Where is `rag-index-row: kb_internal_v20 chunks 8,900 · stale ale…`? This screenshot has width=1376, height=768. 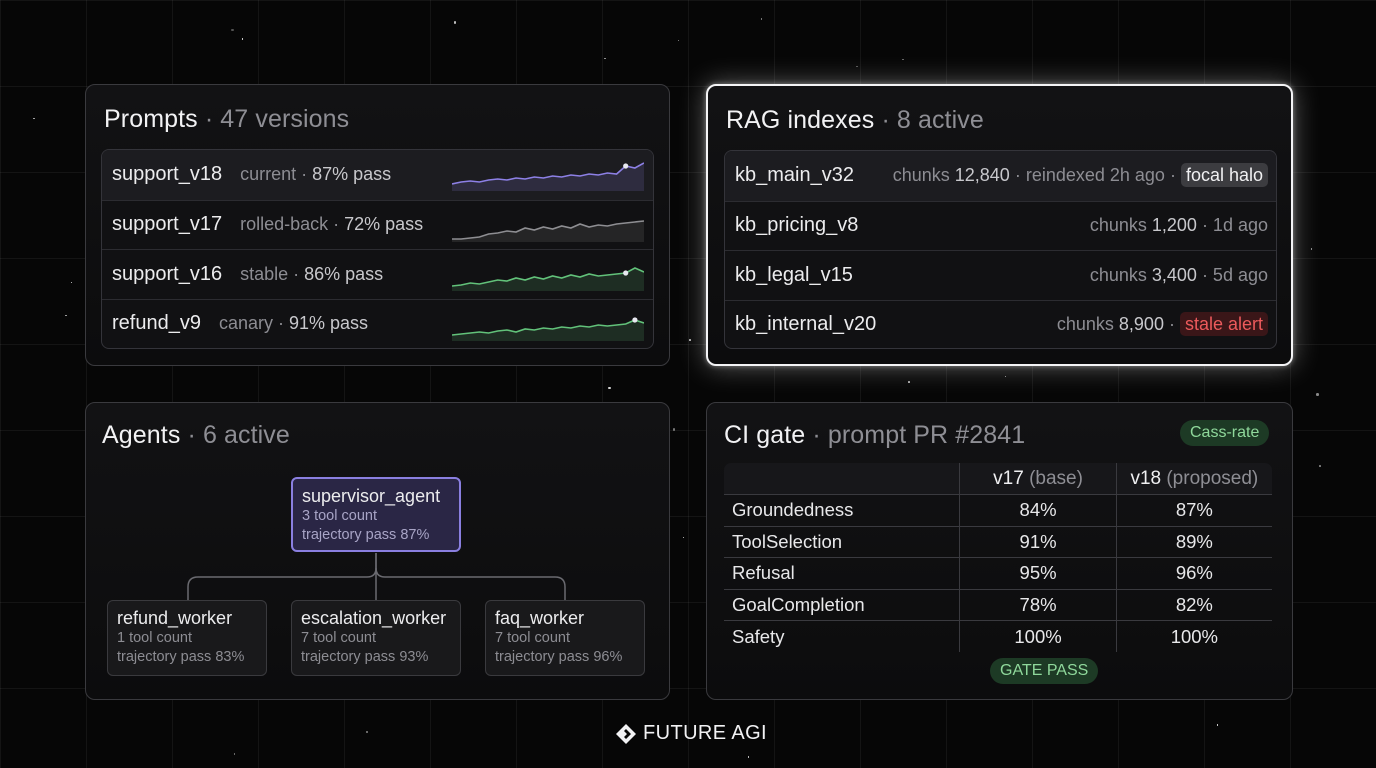
rag-index-row: kb_internal_v20 chunks 8,900 · stale ale… is located at coordinates (1000, 324).